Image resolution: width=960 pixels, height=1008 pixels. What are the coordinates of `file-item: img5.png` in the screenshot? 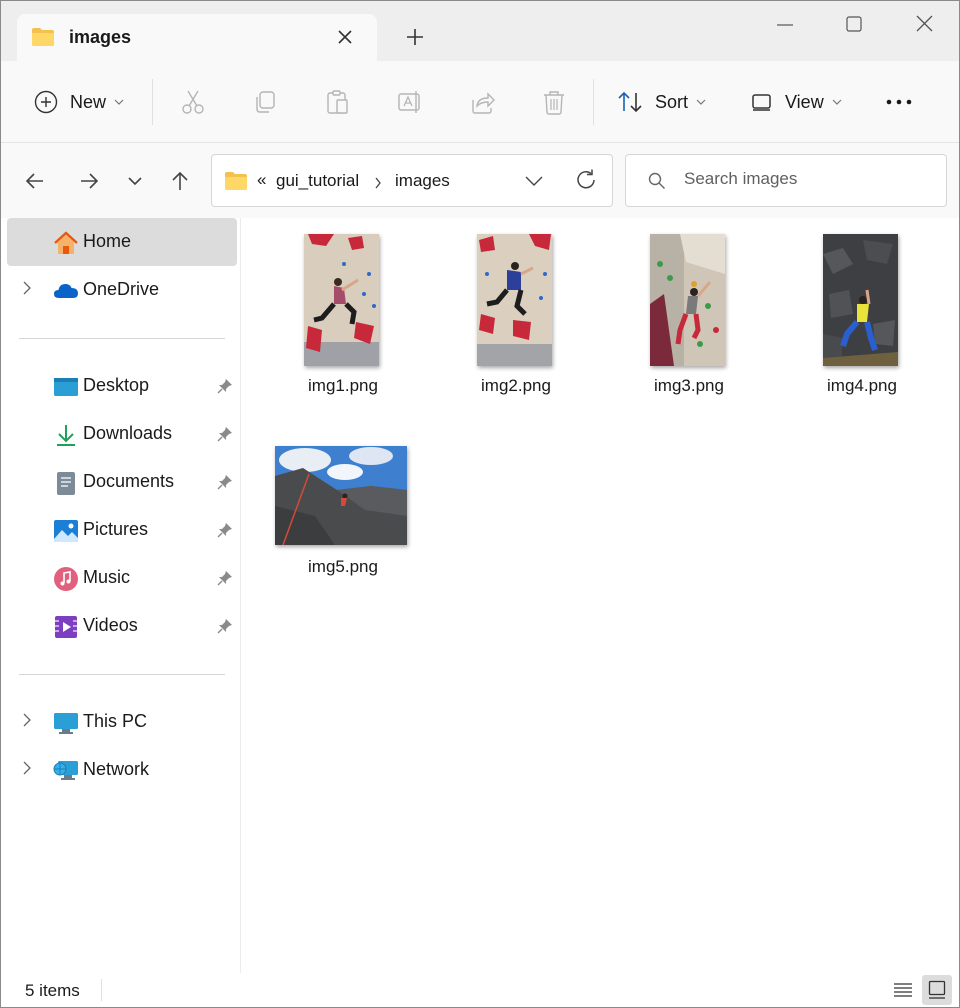 It's located at (343, 510).